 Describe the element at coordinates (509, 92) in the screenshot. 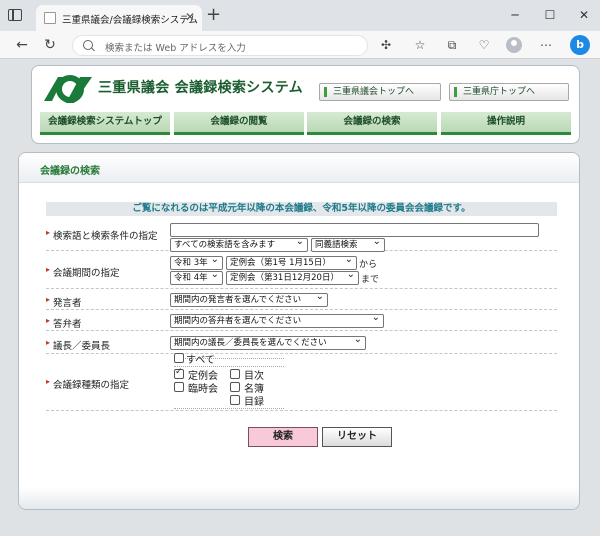

I see `prefecture-top-button: 三重県庁トップへ` at that location.